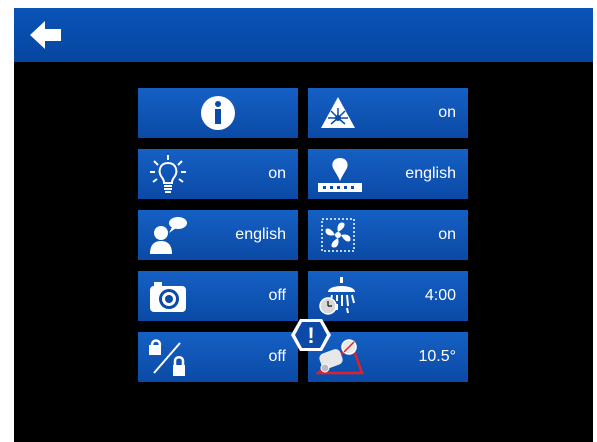  What do you see at coordinates (260, 234) in the screenshot?
I see `tile-voice-language-value: english` at bounding box center [260, 234].